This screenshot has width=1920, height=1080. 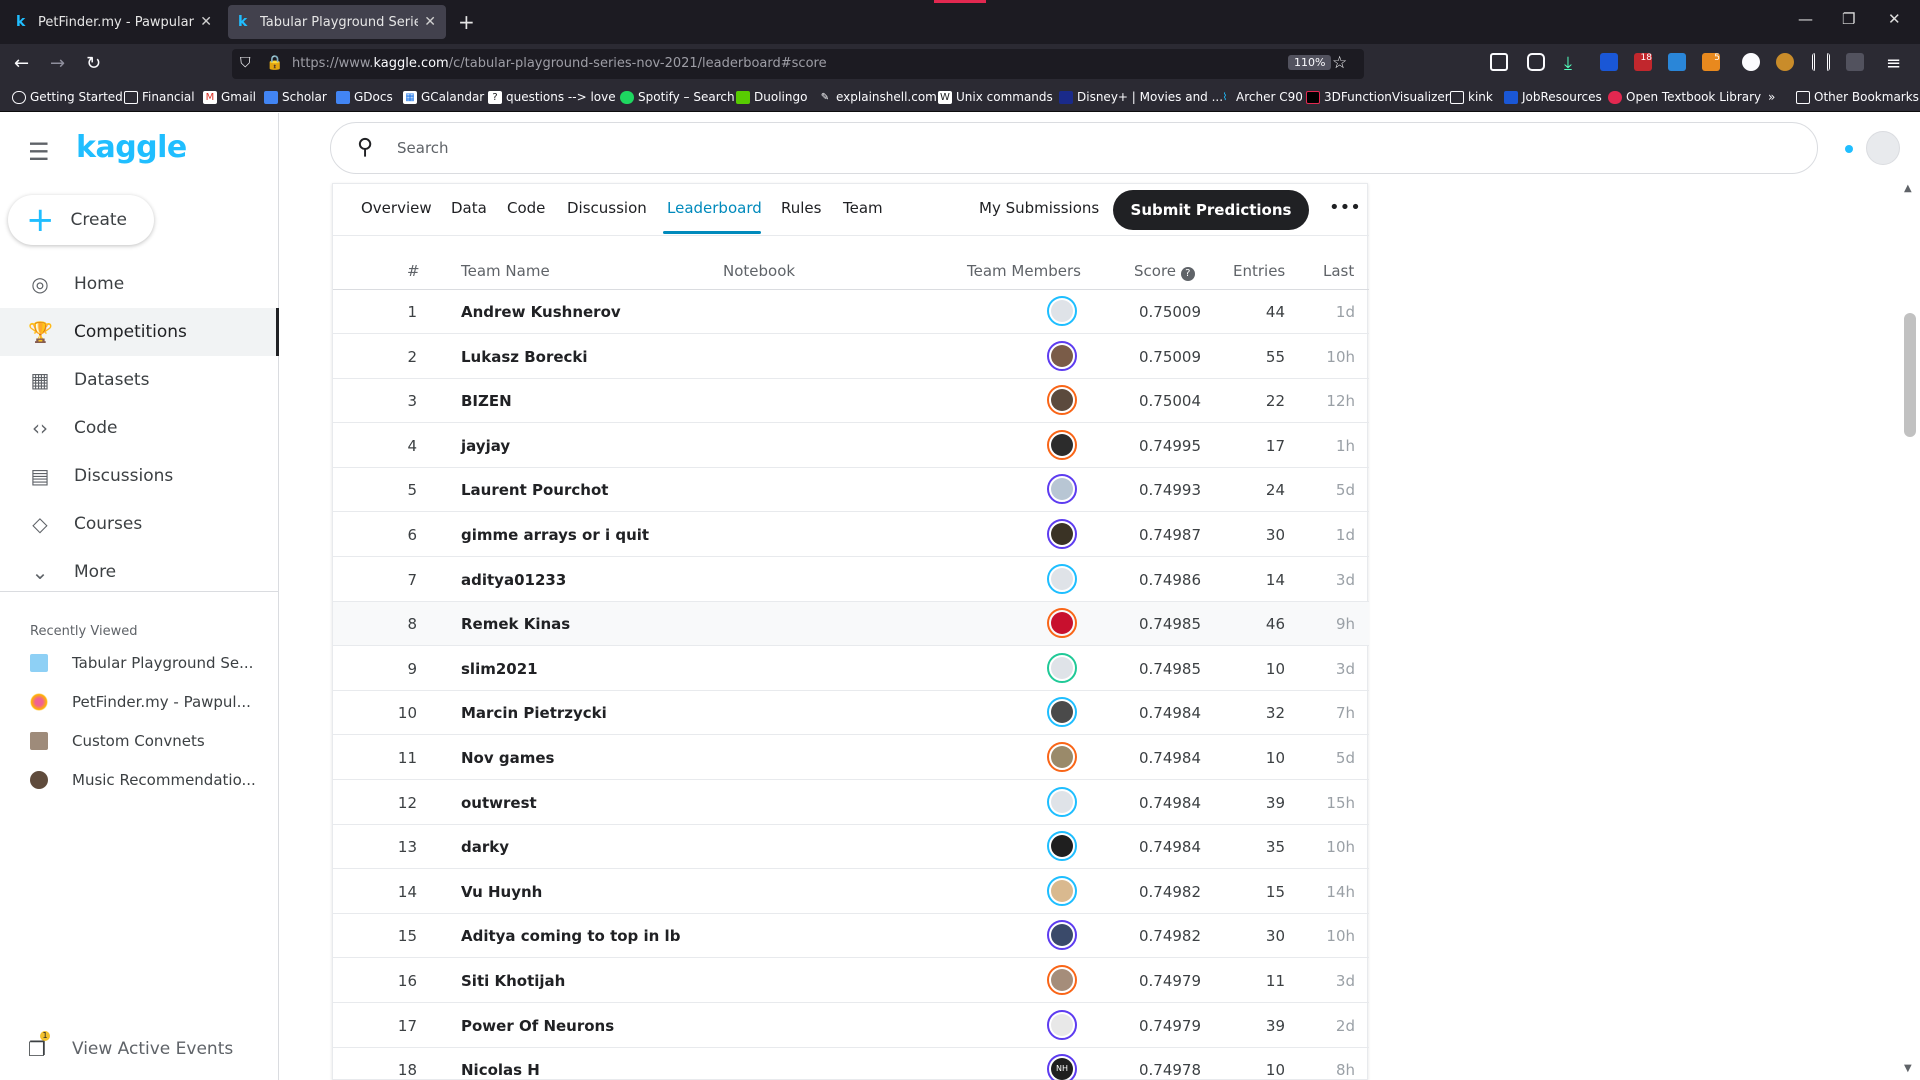 What do you see at coordinates (396, 208) in the screenshot?
I see `tab-overview: Overview` at bounding box center [396, 208].